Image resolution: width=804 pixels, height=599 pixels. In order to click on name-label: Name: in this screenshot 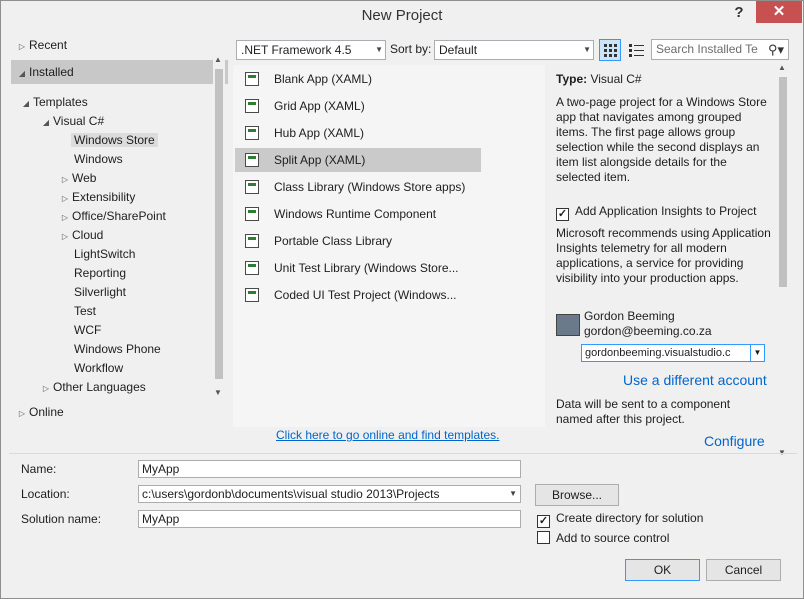, I will do `click(39, 469)`.